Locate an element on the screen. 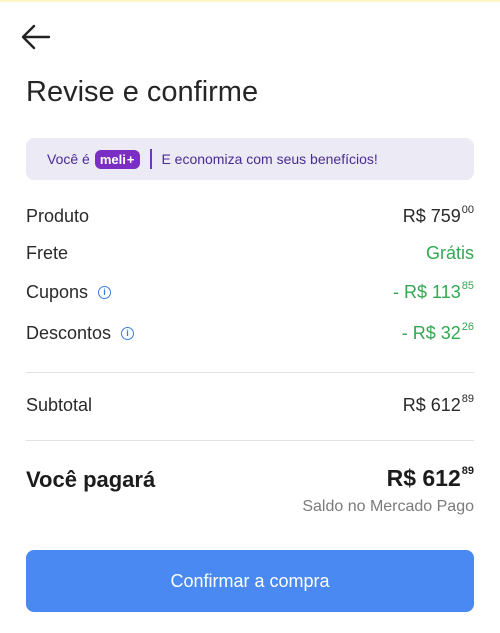  summary-row-descontos: Descontos i - R$ 32 26 is located at coordinates (250, 332).